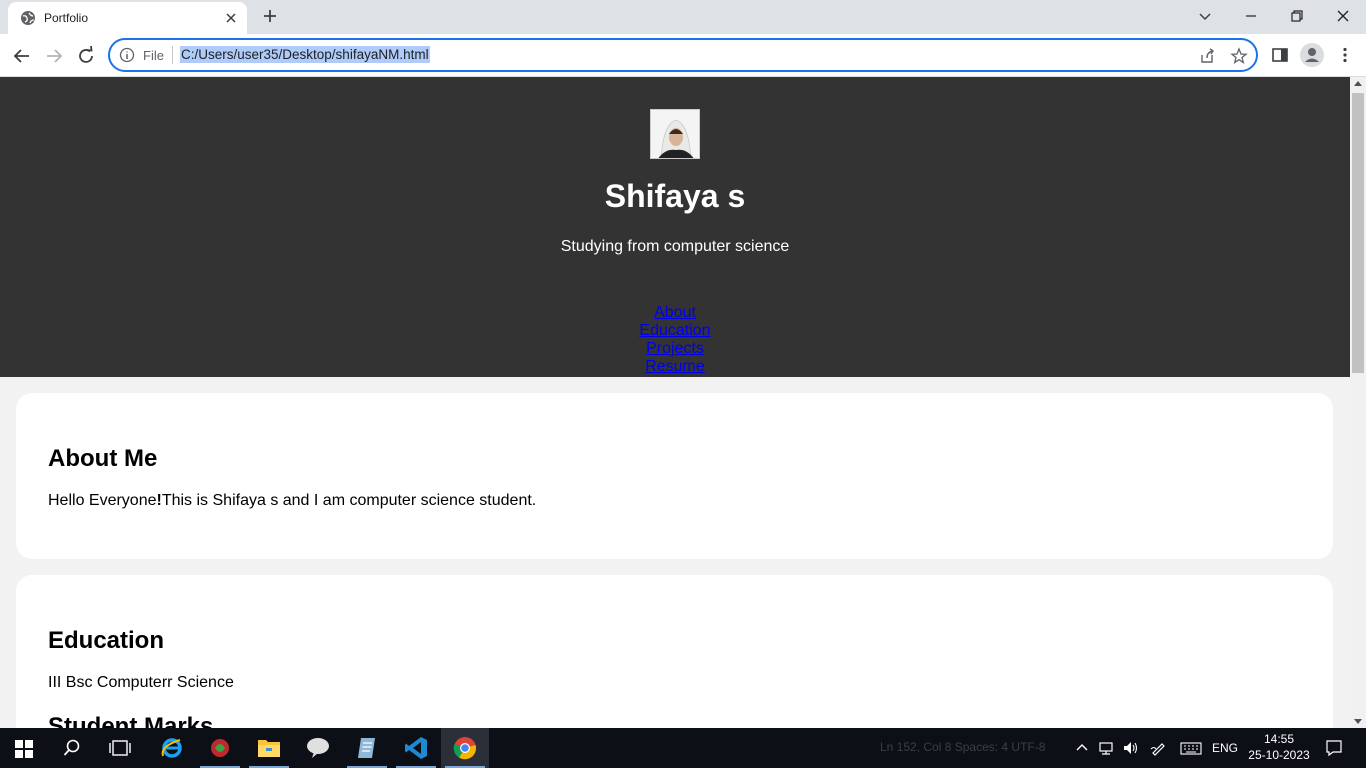  I want to click on site-info-icon, so click(127, 55).